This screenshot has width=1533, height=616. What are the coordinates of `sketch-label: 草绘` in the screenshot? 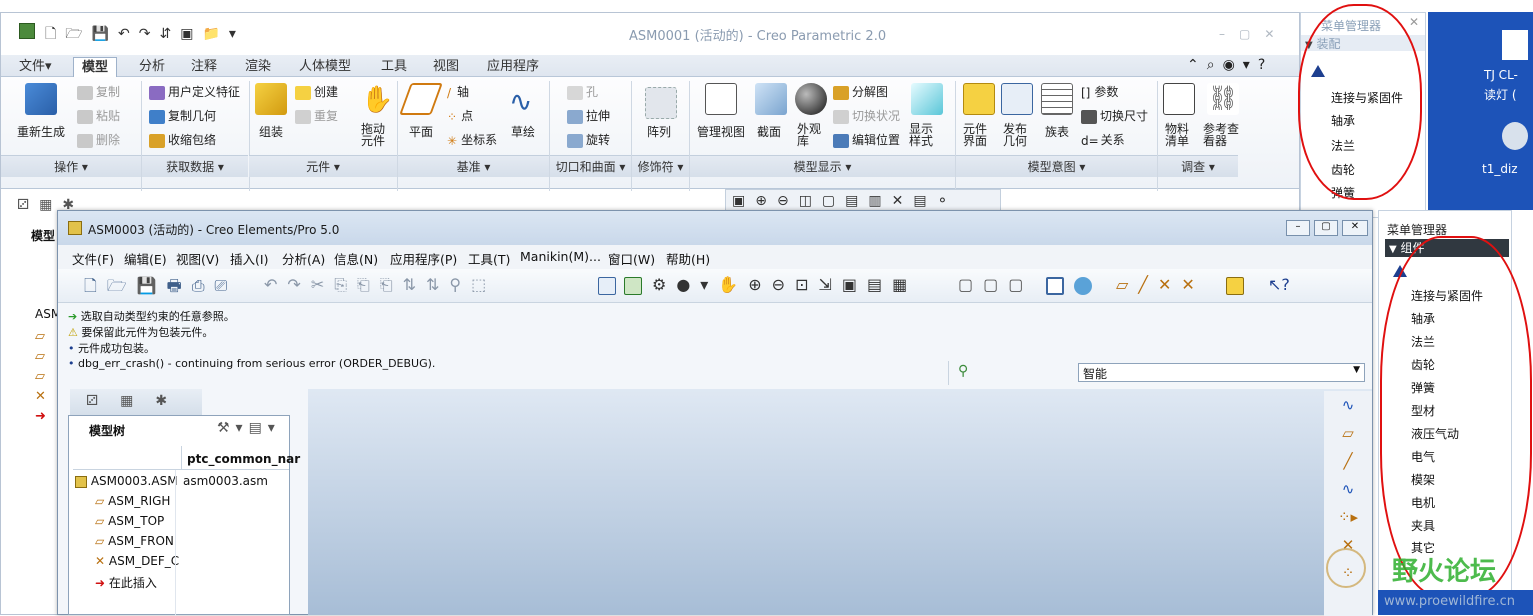 It's located at (523, 131).